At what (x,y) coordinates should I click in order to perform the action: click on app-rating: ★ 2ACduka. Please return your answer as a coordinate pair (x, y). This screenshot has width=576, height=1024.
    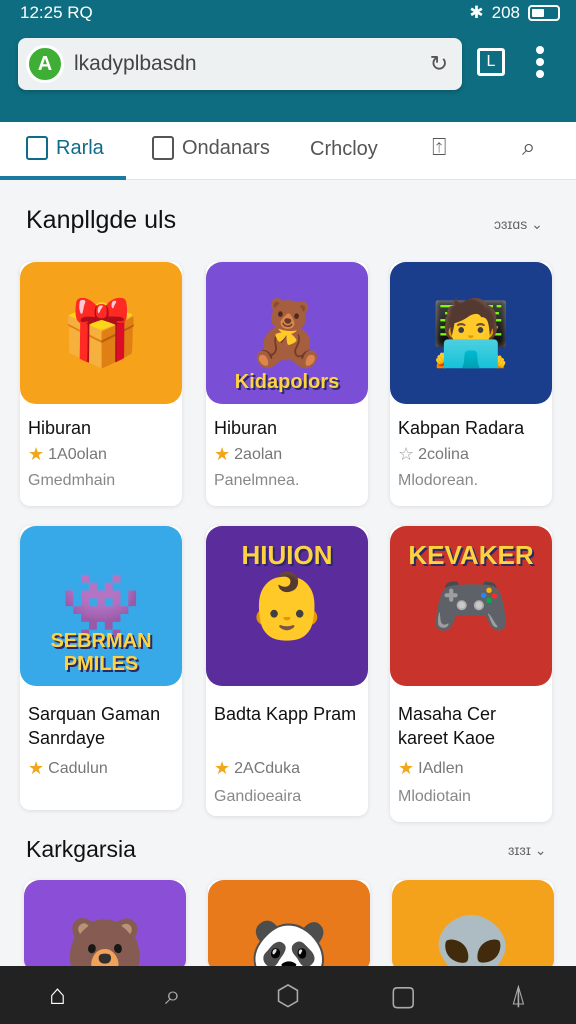
    Looking at the image, I should click on (257, 768).